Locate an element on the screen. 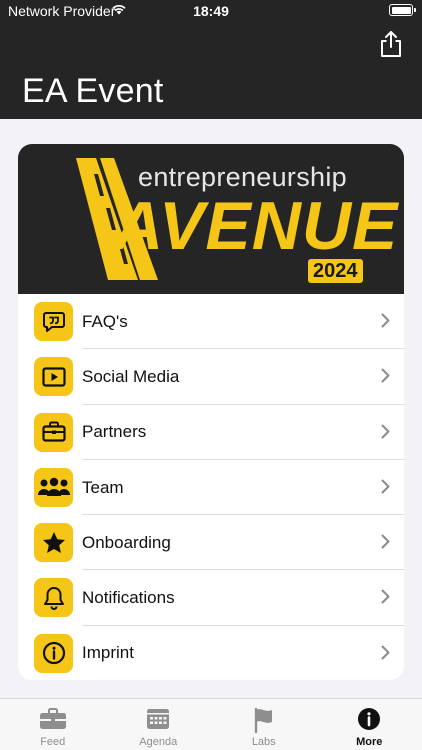  battery-icon is located at coordinates (402, 10).